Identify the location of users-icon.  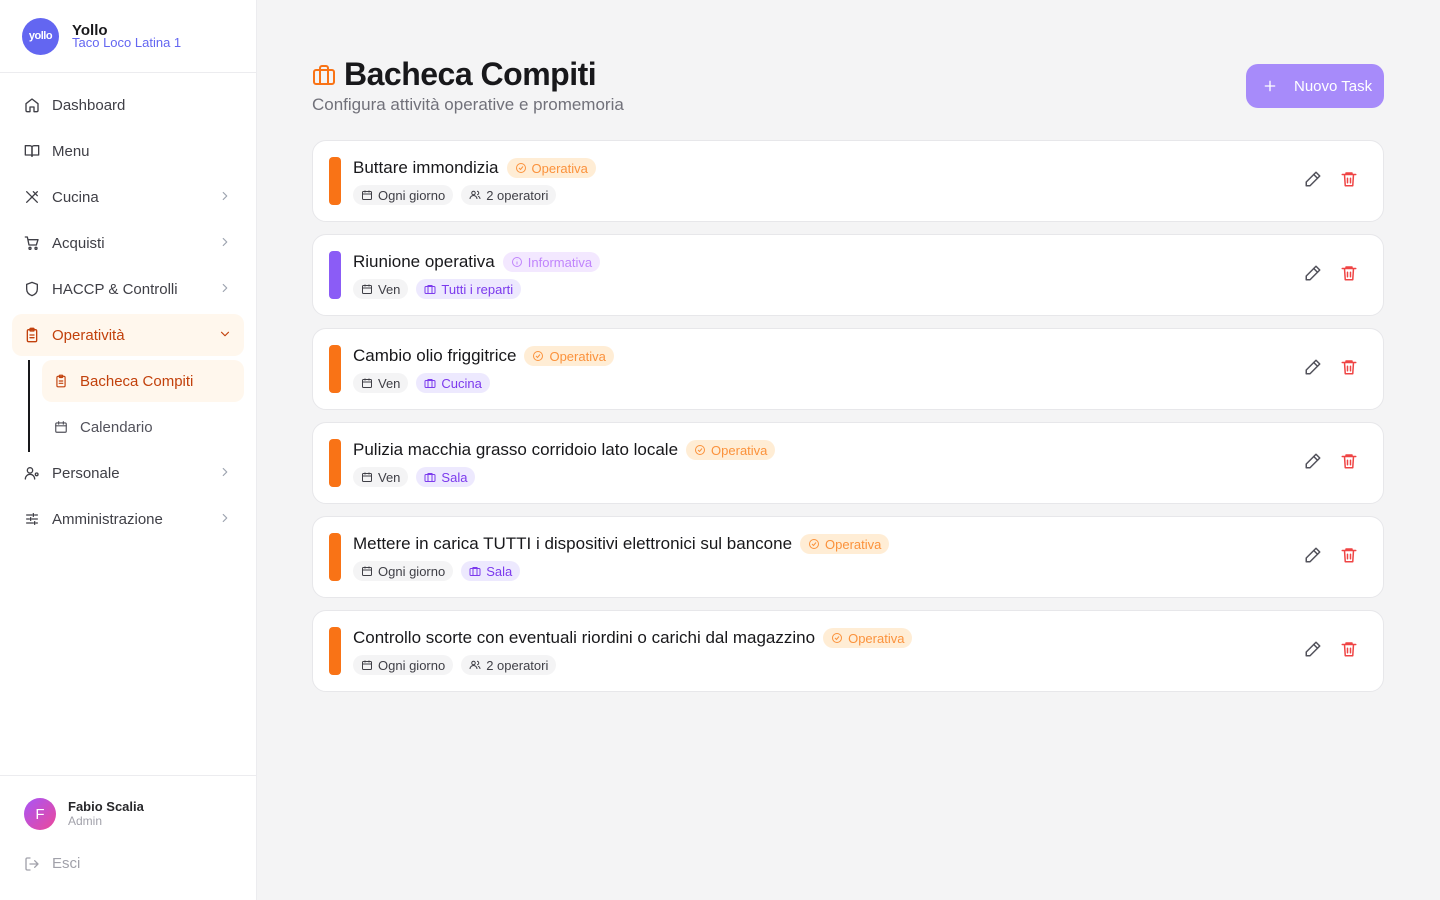
(475, 665).